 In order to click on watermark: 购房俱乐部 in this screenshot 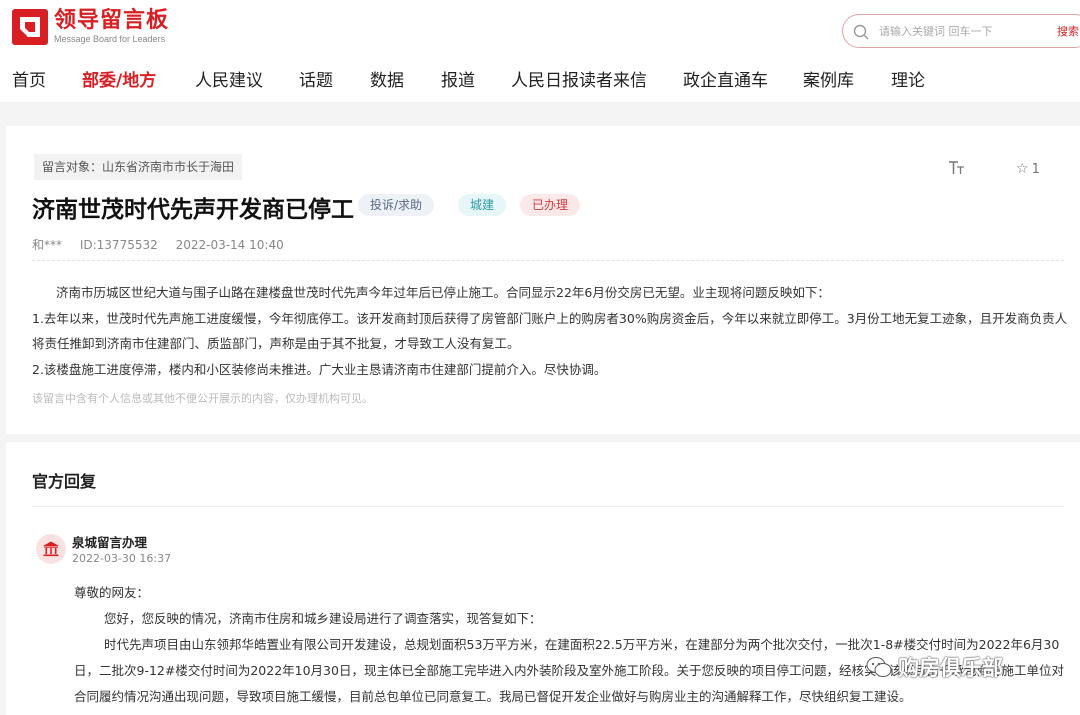, I will do `click(934, 667)`.